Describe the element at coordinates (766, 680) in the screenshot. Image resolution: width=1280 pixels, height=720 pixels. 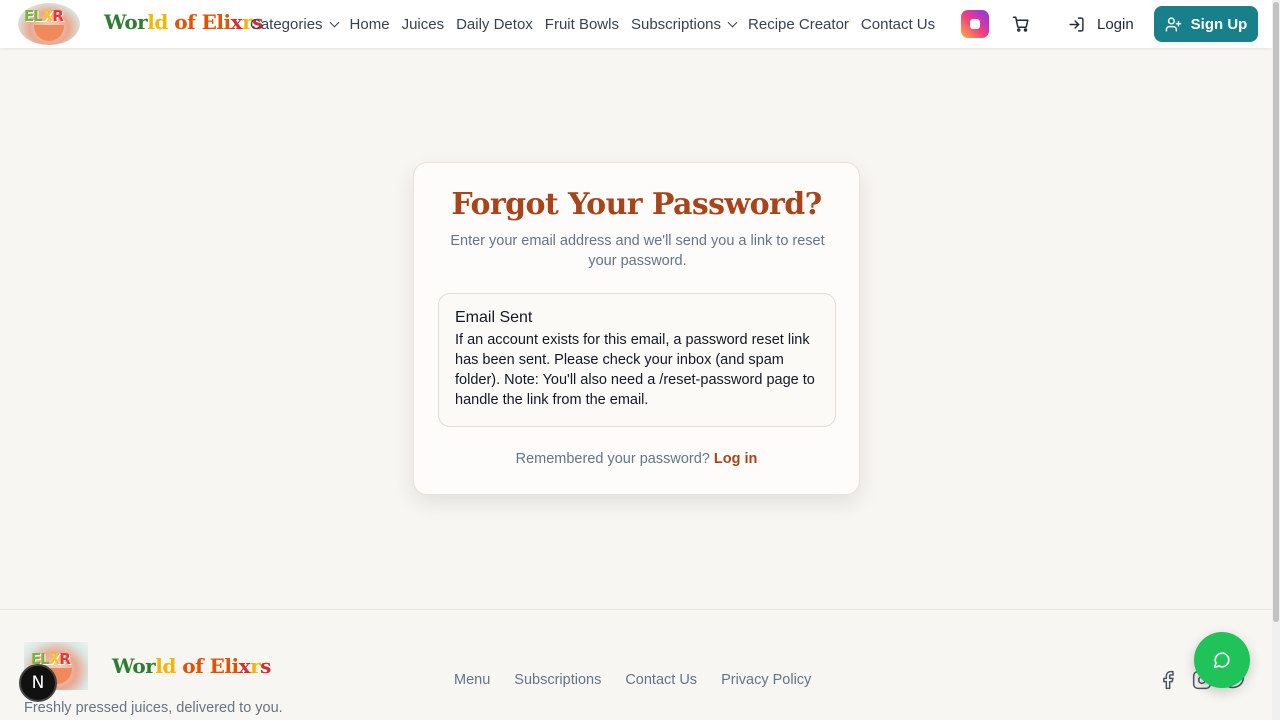
I see `footer-link-privacy-policy: Privacy Policy` at that location.